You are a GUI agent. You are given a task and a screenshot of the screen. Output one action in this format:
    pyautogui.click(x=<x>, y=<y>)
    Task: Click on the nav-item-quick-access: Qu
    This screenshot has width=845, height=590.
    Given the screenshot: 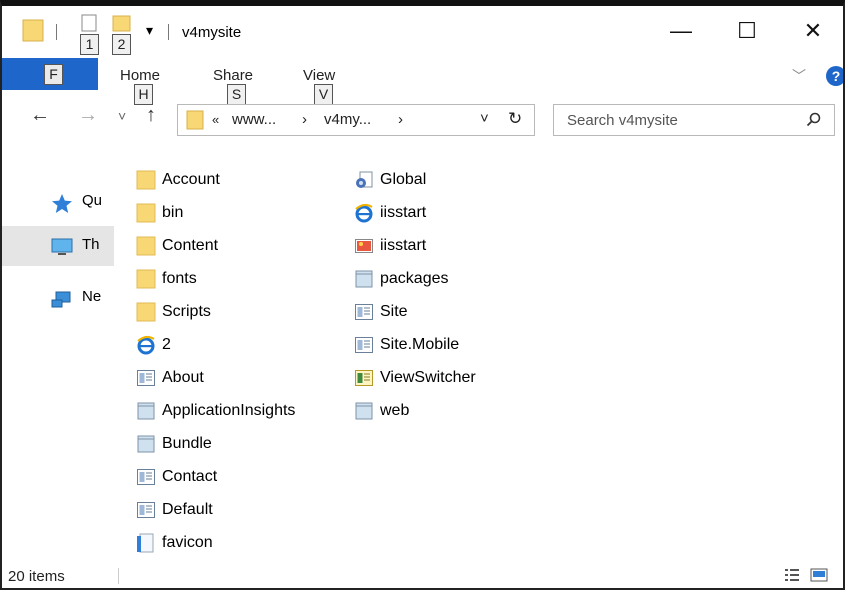 What is the action you would take?
    pyautogui.click(x=58, y=202)
    